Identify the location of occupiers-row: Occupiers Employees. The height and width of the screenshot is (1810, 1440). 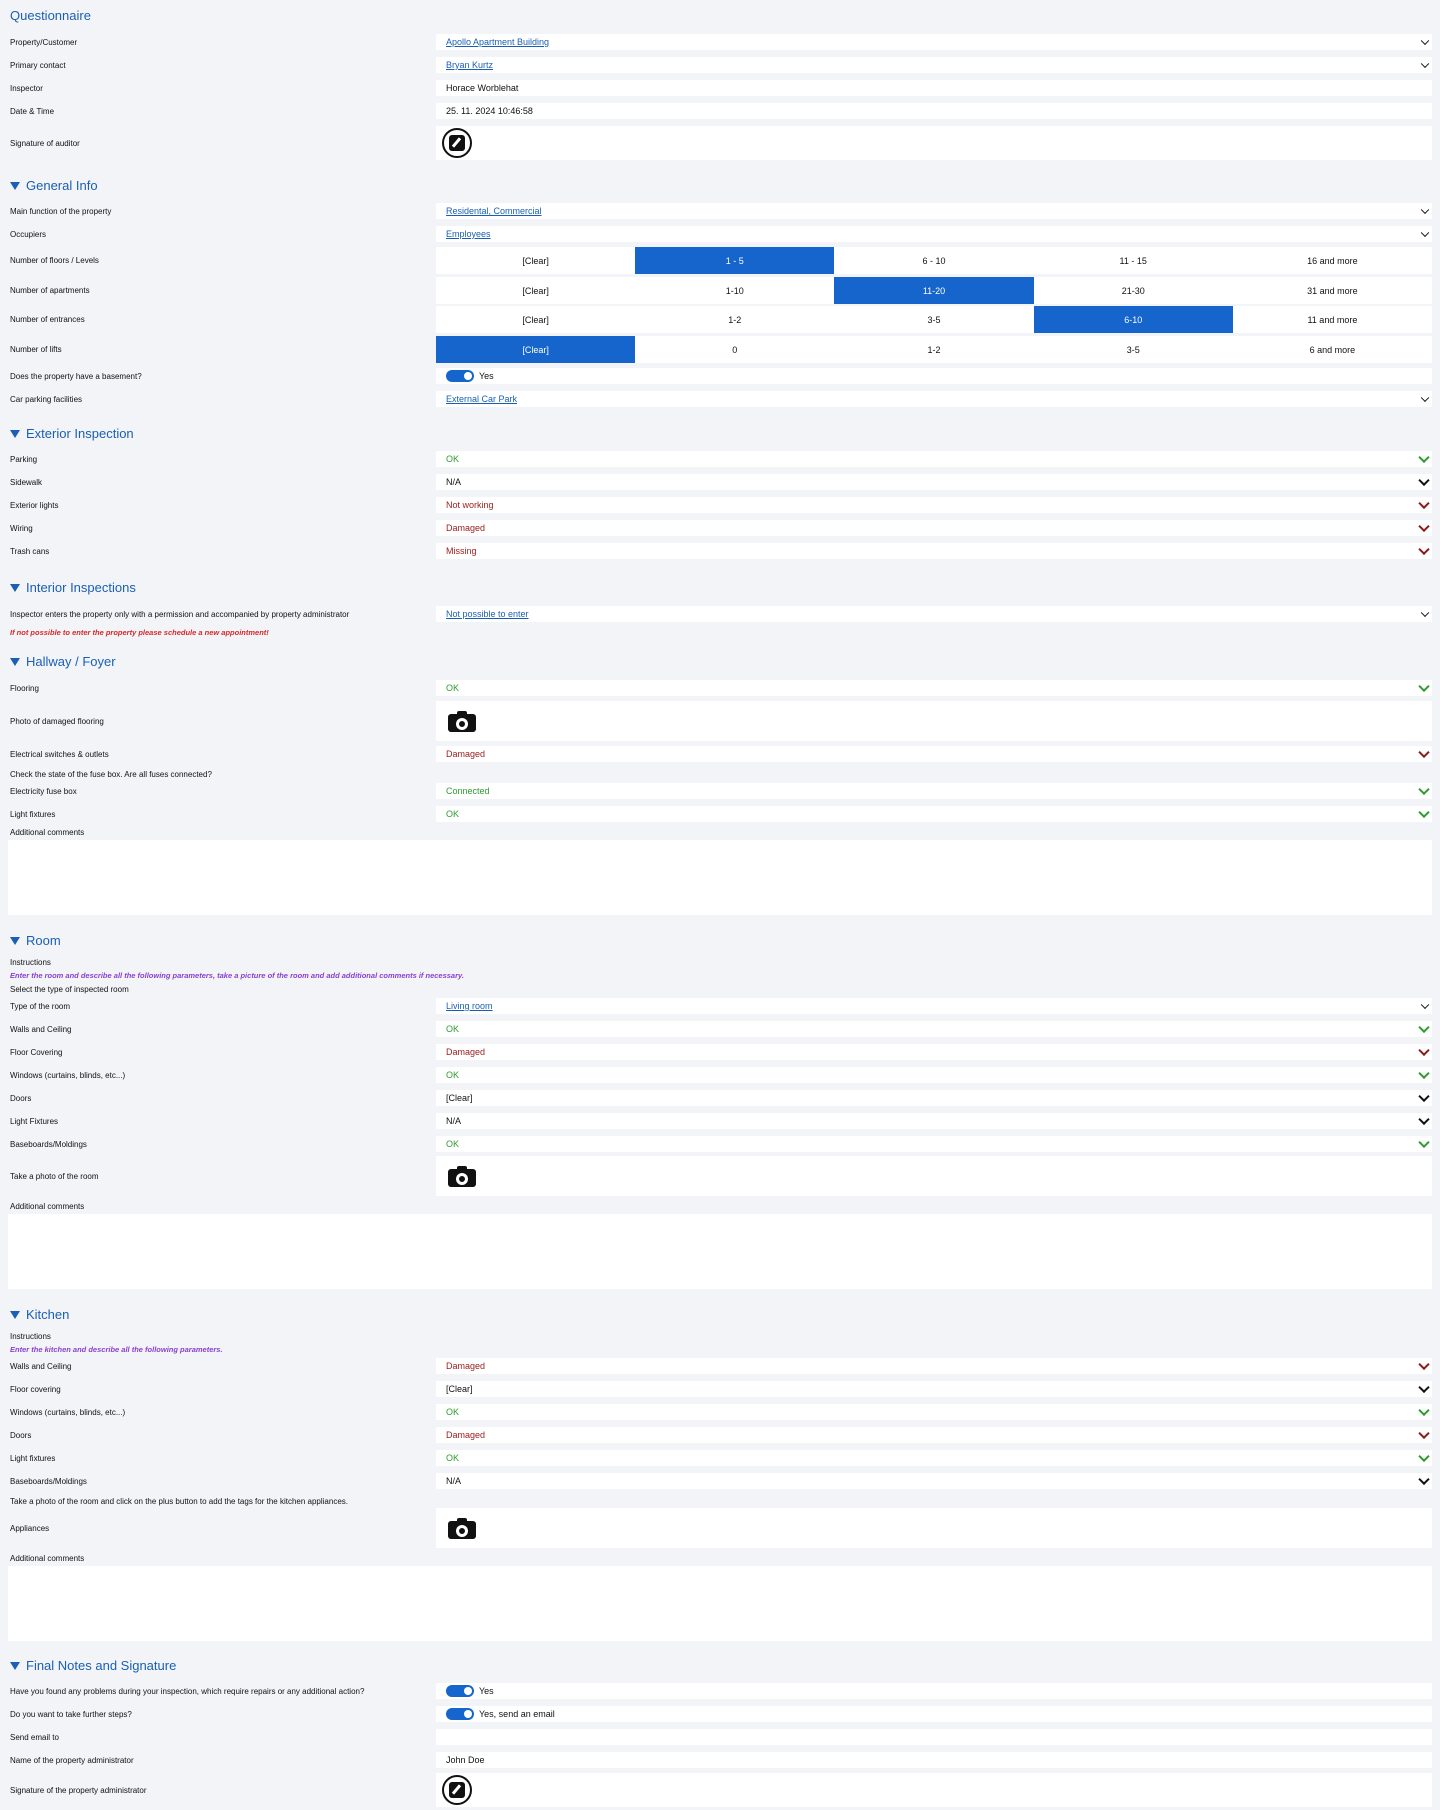
(720, 234).